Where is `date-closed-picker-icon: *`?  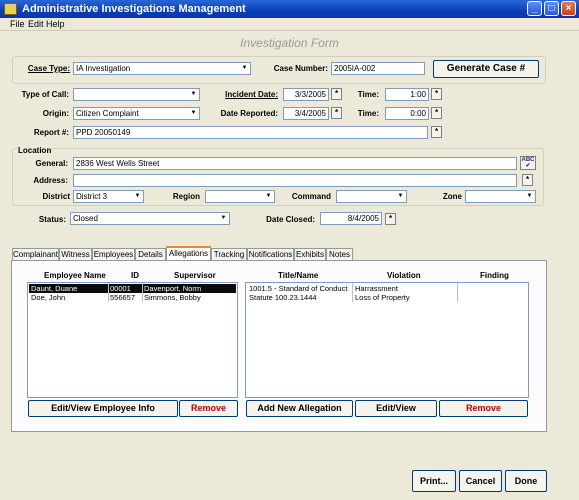 date-closed-picker-icon: * is located at coordinates (390, 219).